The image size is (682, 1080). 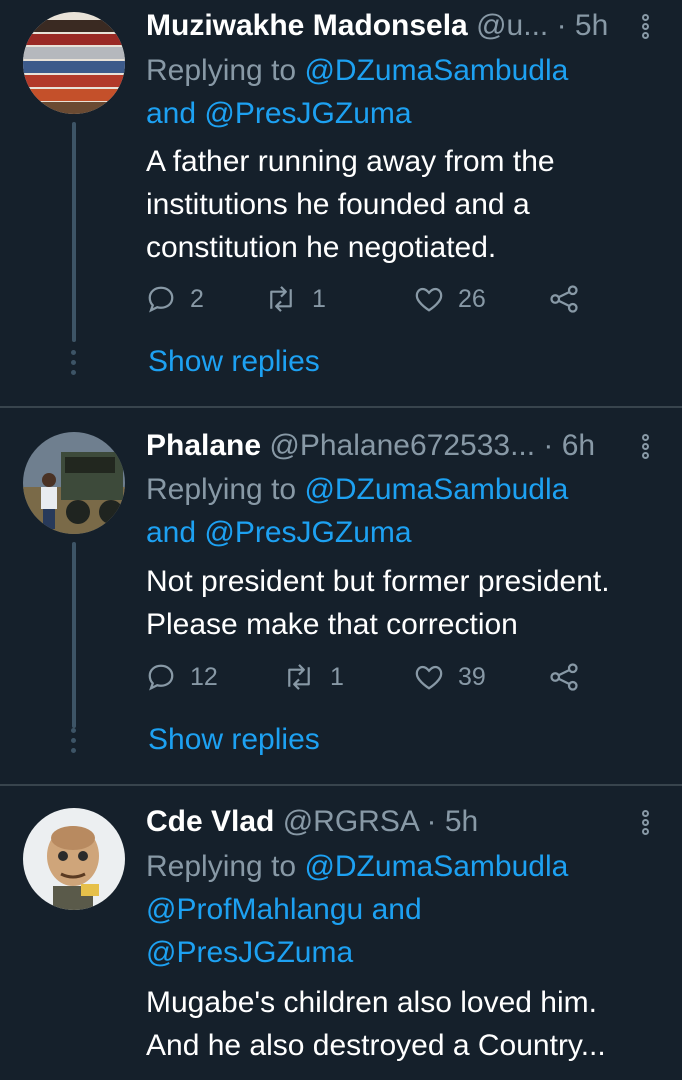 I want to click on like-button: 26, so click(x=450, y=299).